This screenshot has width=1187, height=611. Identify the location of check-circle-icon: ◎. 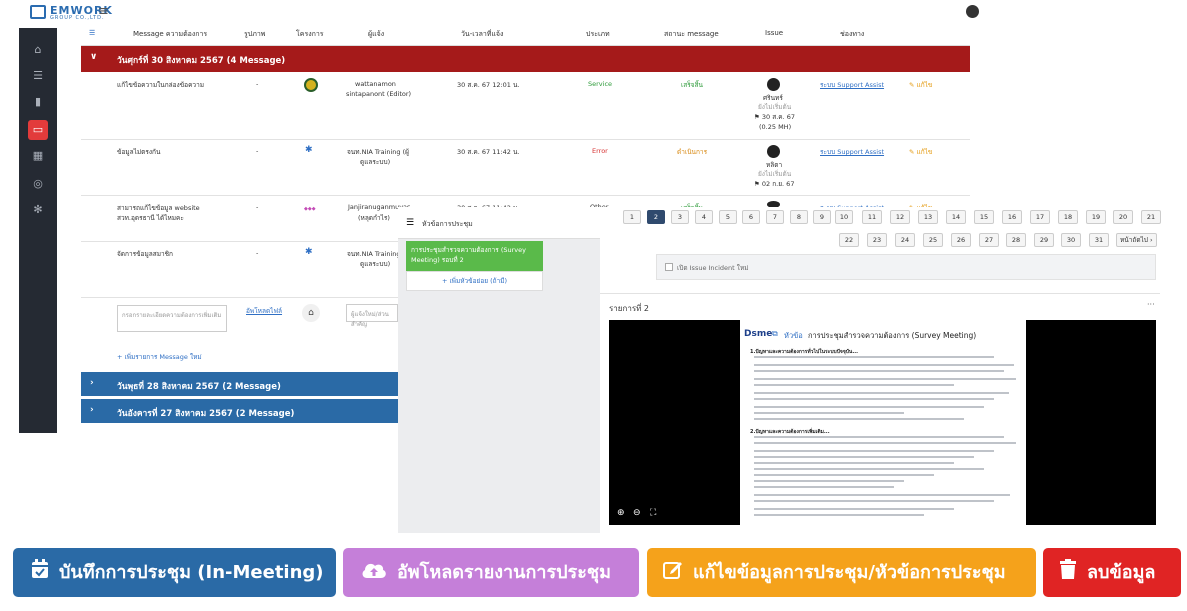
(38, 184).